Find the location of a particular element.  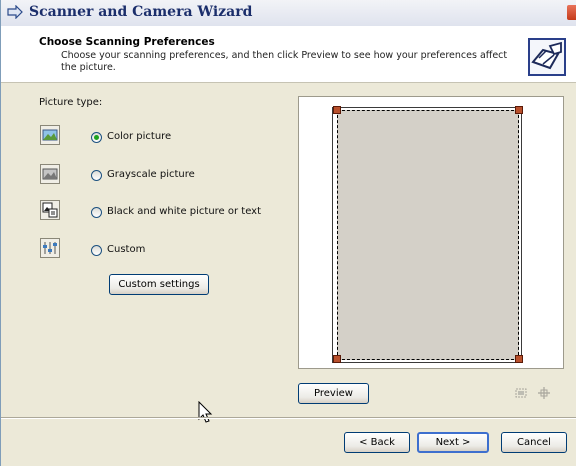

bw-picture-icon is located at coordinates (50, 210).